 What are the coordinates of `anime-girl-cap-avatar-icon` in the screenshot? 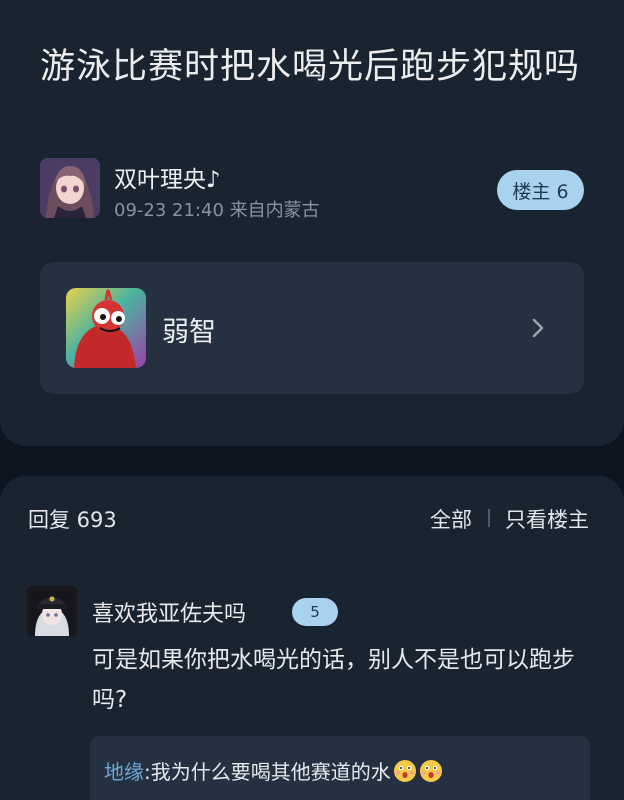 It's located at (52, 611).